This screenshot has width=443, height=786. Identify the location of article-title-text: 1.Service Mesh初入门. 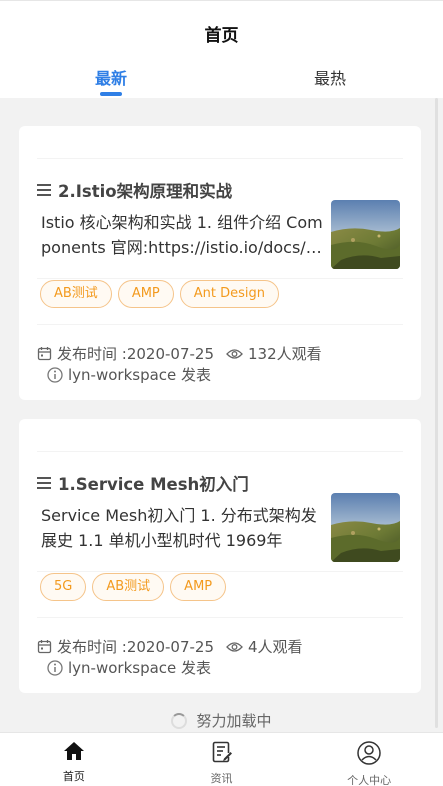
(153, 484).